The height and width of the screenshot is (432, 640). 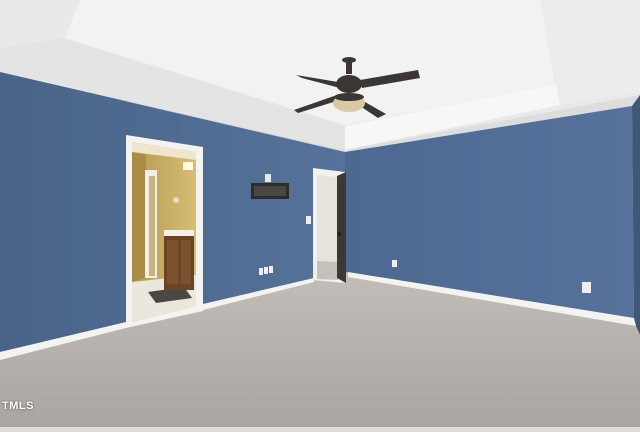 What do you see at coordinates (270, 191) in the screenshot?
I see `wall-frame` at bounding box center [270, 191].